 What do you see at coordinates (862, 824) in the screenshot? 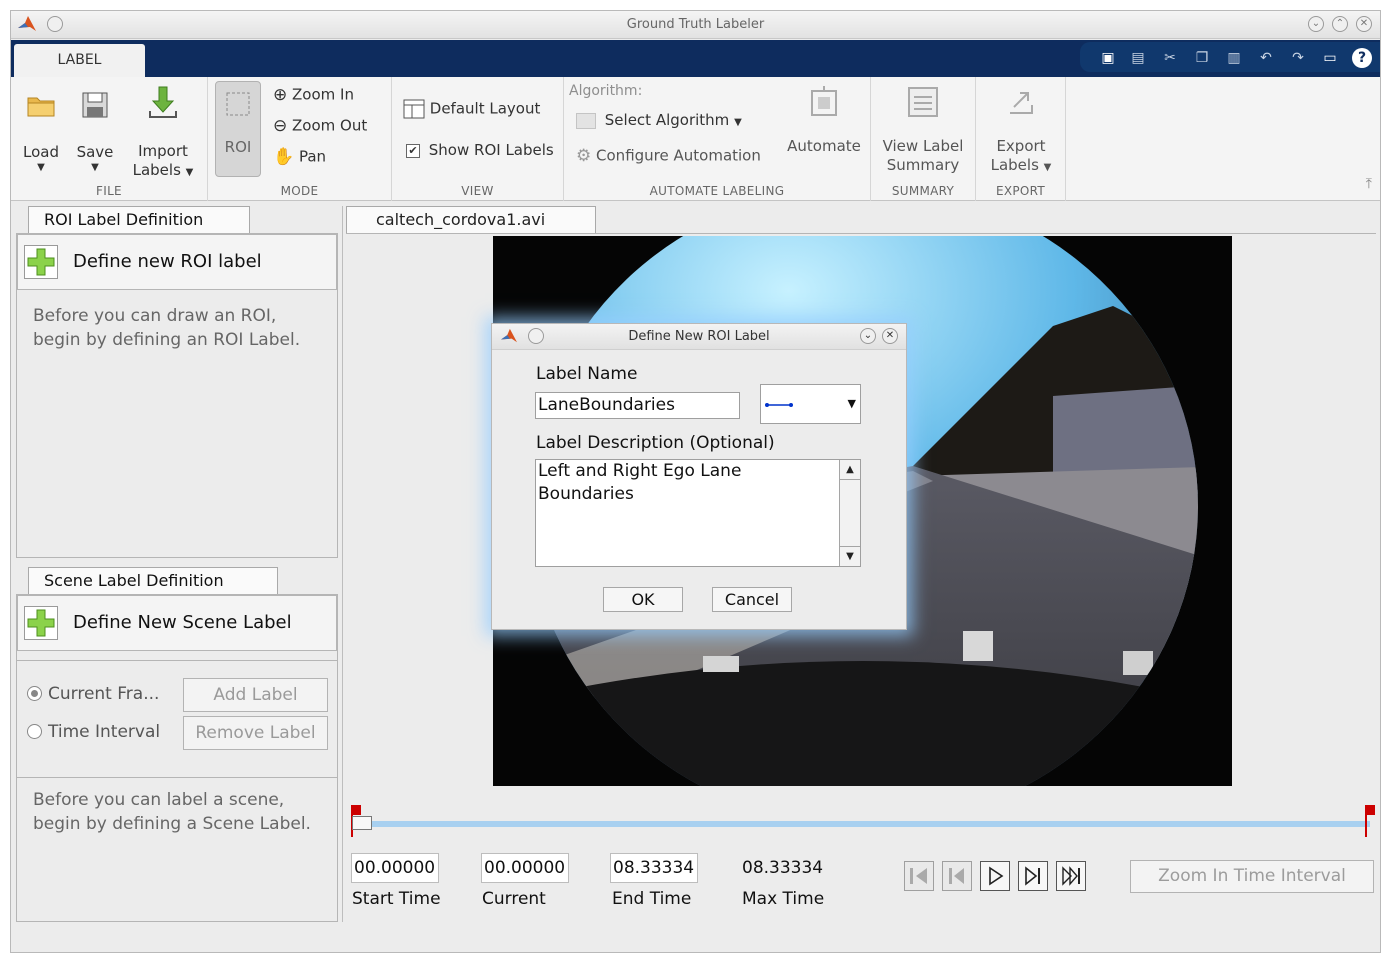
I see `time-slider` at bounding box center [862, 824].